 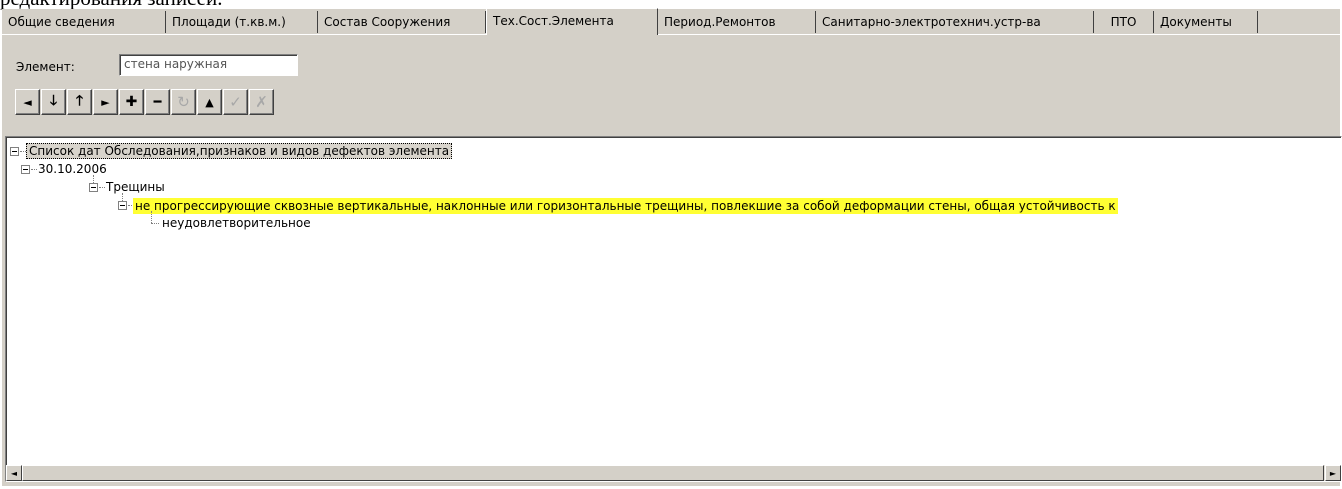 What do you see at coordinates (236, 223) in the screenshot?
I see `tree-assessment-node: неудовлетворительное` at bounding box center [236, 223].